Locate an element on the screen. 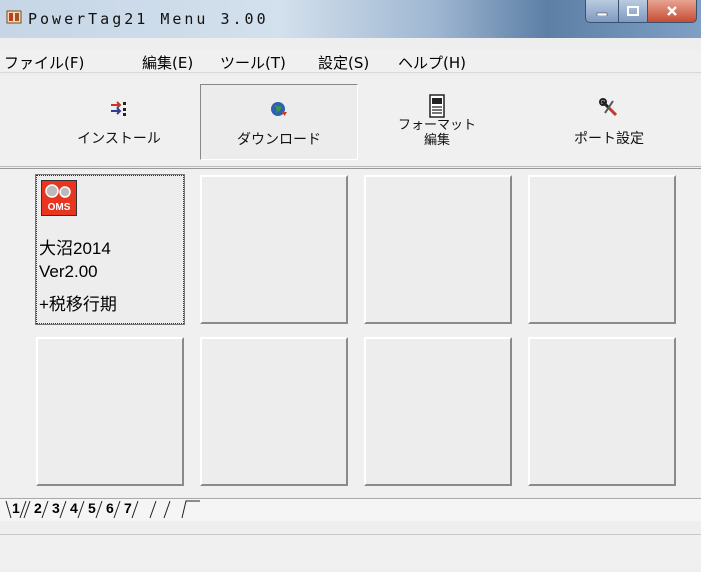 The width and height of the screenshot is (701, 572). minimize-icon is located at coordinates (602, 14).